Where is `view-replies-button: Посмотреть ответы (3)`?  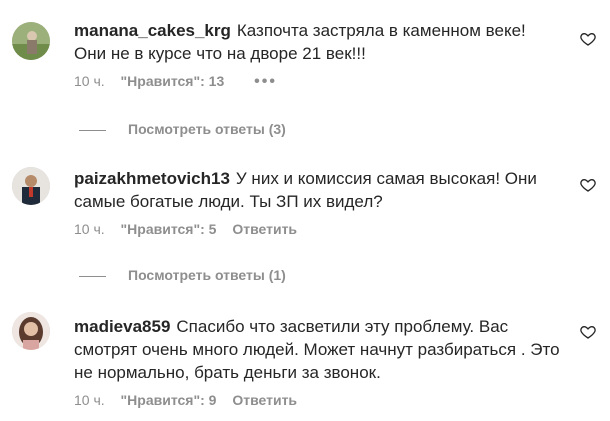
view-replies-button: Посмотреть ответы (3) is located at coordinates (182, 129).